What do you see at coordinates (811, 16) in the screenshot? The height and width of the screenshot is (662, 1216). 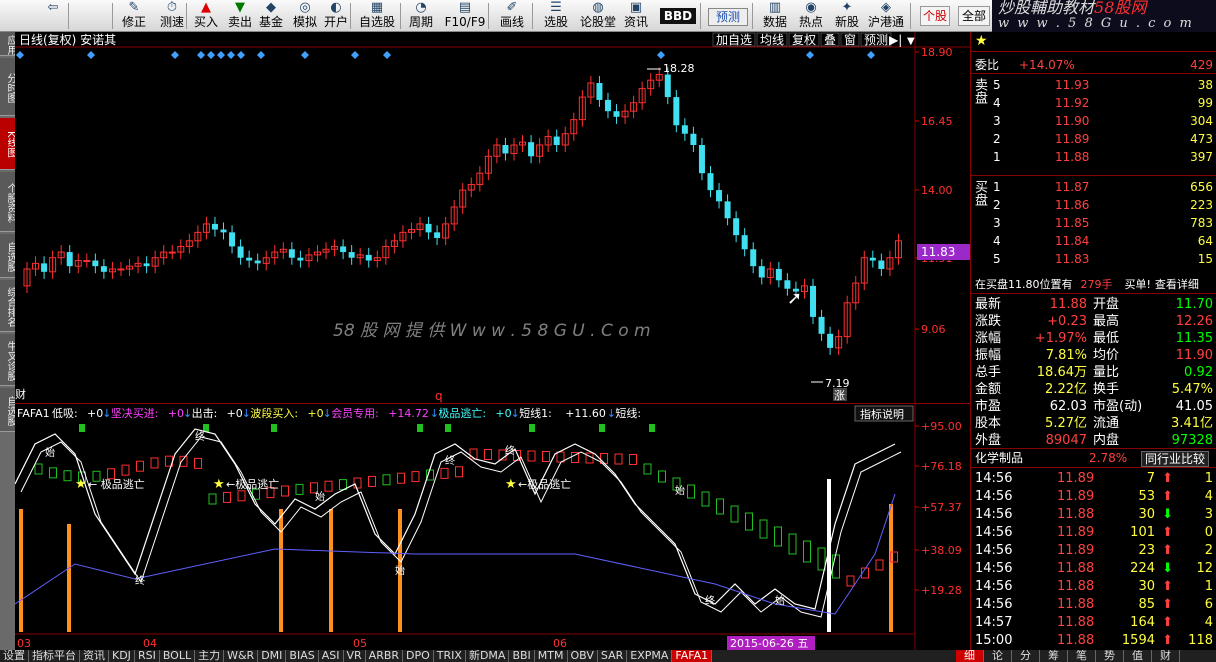 I see `toolbar-button-18: ◉ 热点` at bounding box center [811, 16].